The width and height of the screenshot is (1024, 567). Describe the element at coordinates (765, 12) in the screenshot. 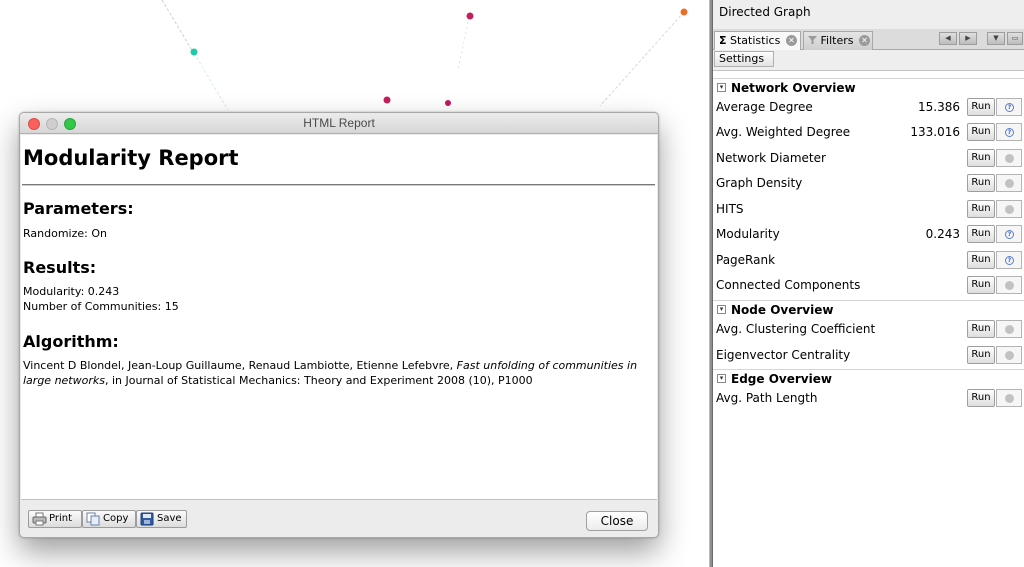

I see `graph-type-title: Directed Graph` at that location.